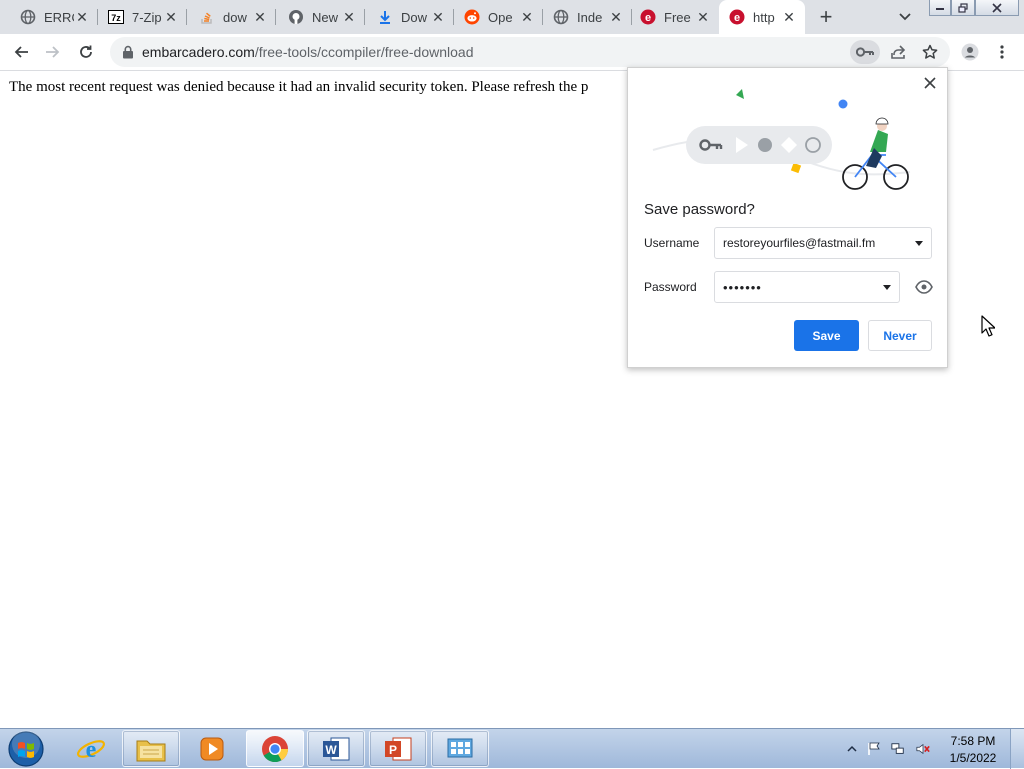 The image size is (1024, 769). What do you see at coordinates (498, 17) in the screenshot?
I see `tab: Ope ✕` at bounding box center [498, 17].